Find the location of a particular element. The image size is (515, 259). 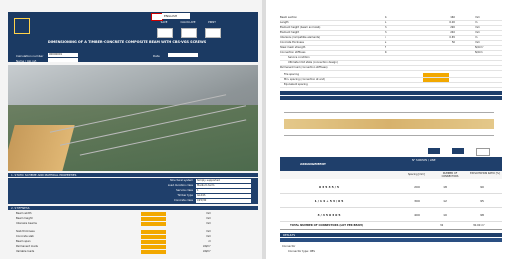

form-label: Structural system is located at coordinates (181, 180).